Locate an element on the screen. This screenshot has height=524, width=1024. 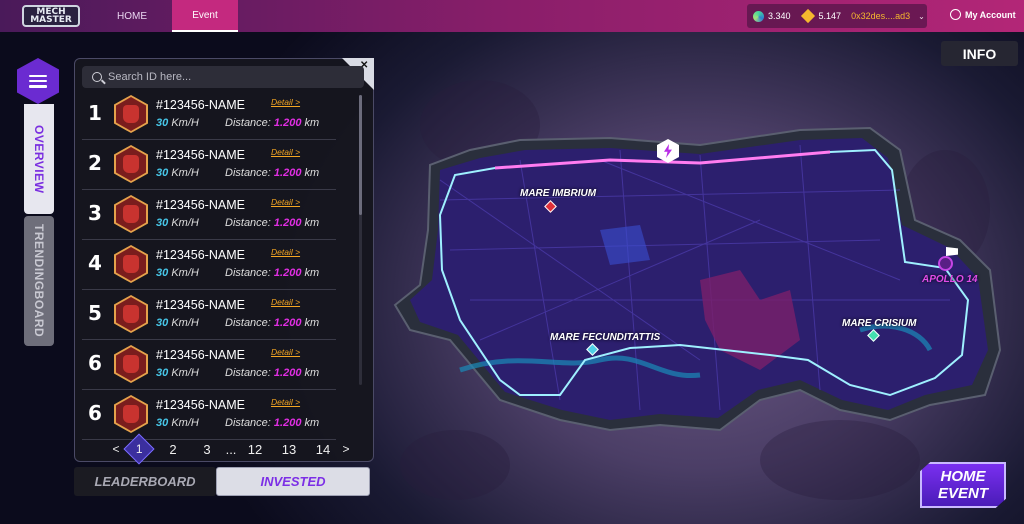
row-rank: 1 is located at coordinates (95, 113).